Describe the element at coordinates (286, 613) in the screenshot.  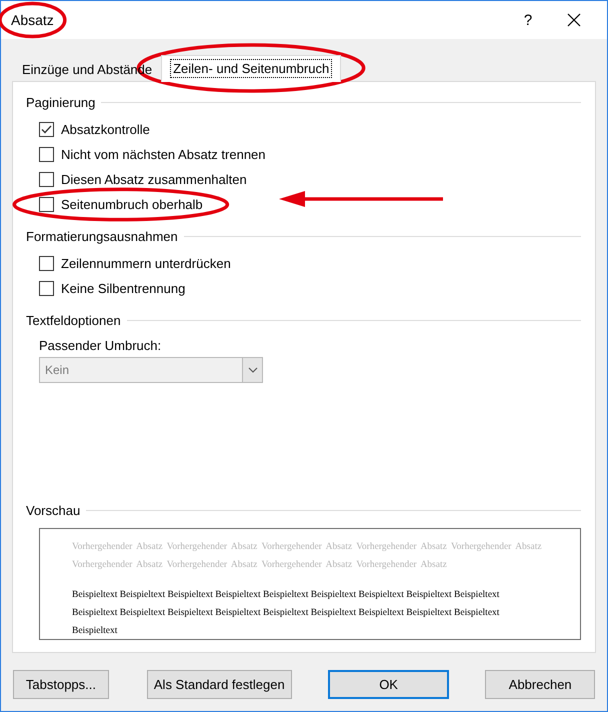
I see `sample-text: Beispieltext Beispieltext Beispieltext Beispieltext Beispieltext Beispieltext Beispieltext Beispieltext Beispieltext Beispieltext Beispieltext Beispieltext Beispieltext Beispieltext Beispieltext Beispieltext Beispieltext Beispieltext Beispieltext` at that location.